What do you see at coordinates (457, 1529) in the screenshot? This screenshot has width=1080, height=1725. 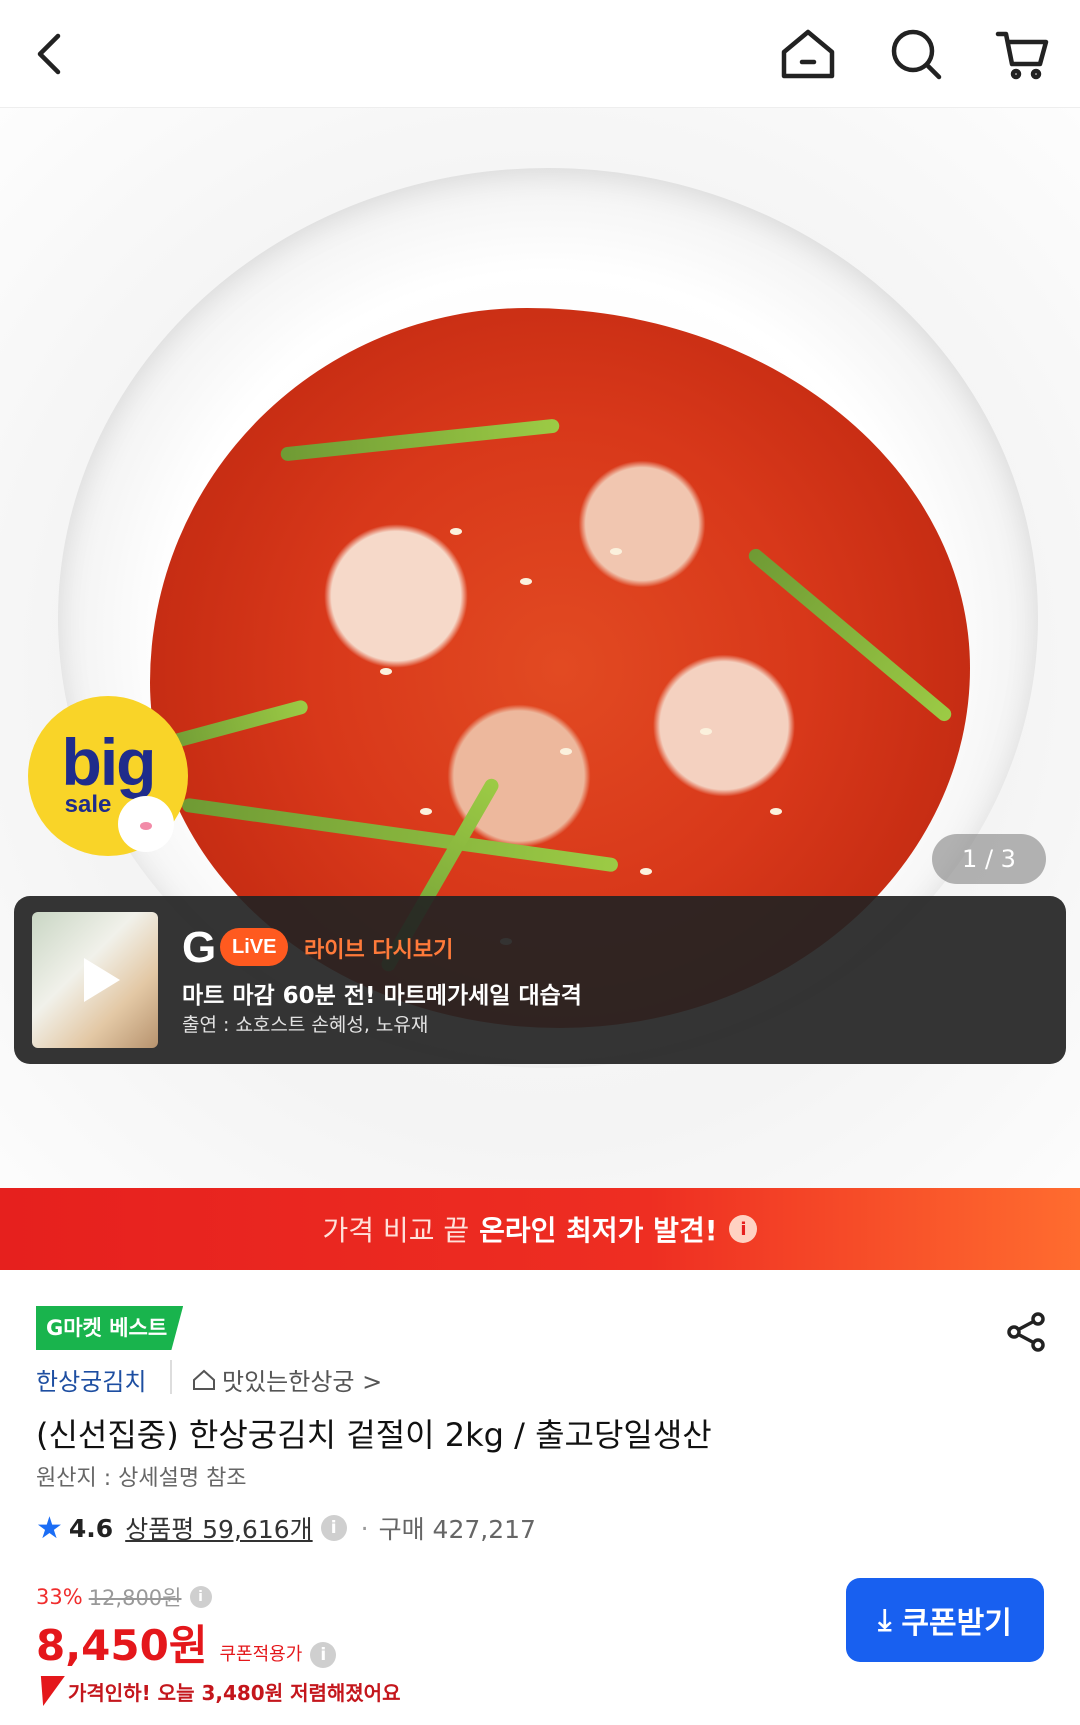 I see `purchase-count: 구매 427,217` at bounding box center [457, 1529].